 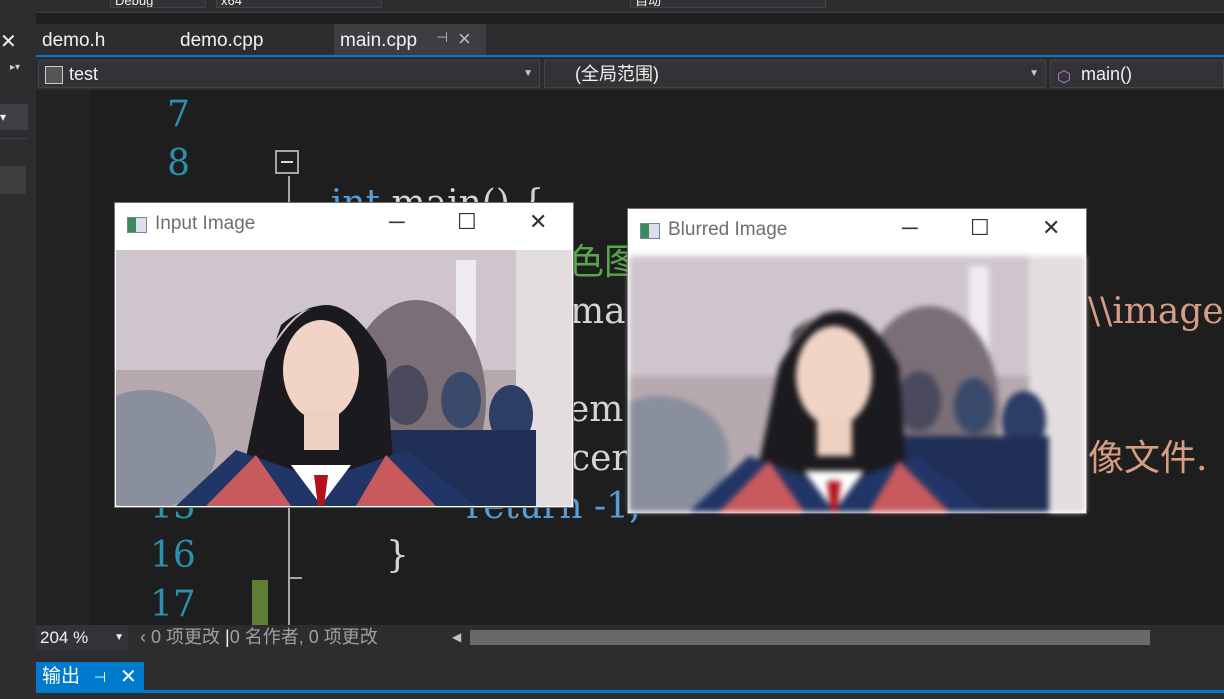 What do you see at coordinates (1156, 311) in the screenshot?
I see `string-fragment-path: \\image` at bounding box center [1156, 311].